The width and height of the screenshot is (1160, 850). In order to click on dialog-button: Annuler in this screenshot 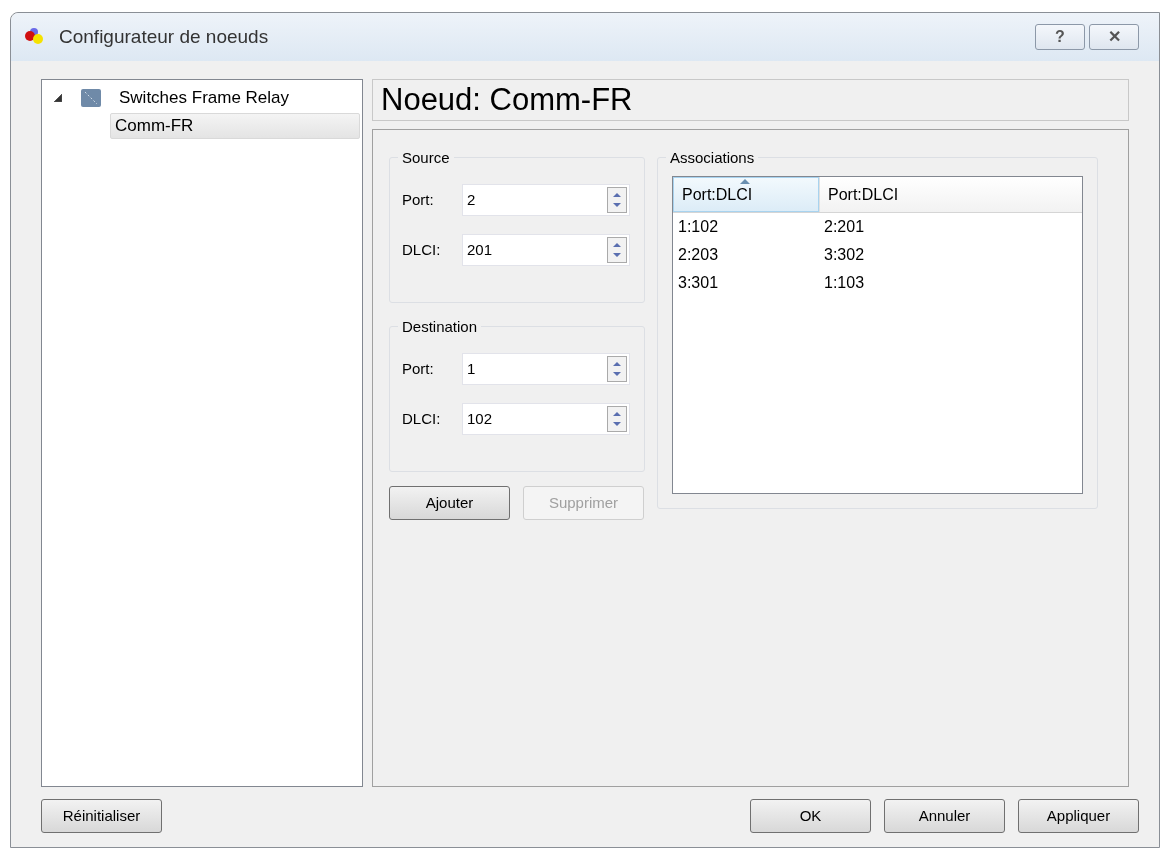, I will do `click(944, 816)`.